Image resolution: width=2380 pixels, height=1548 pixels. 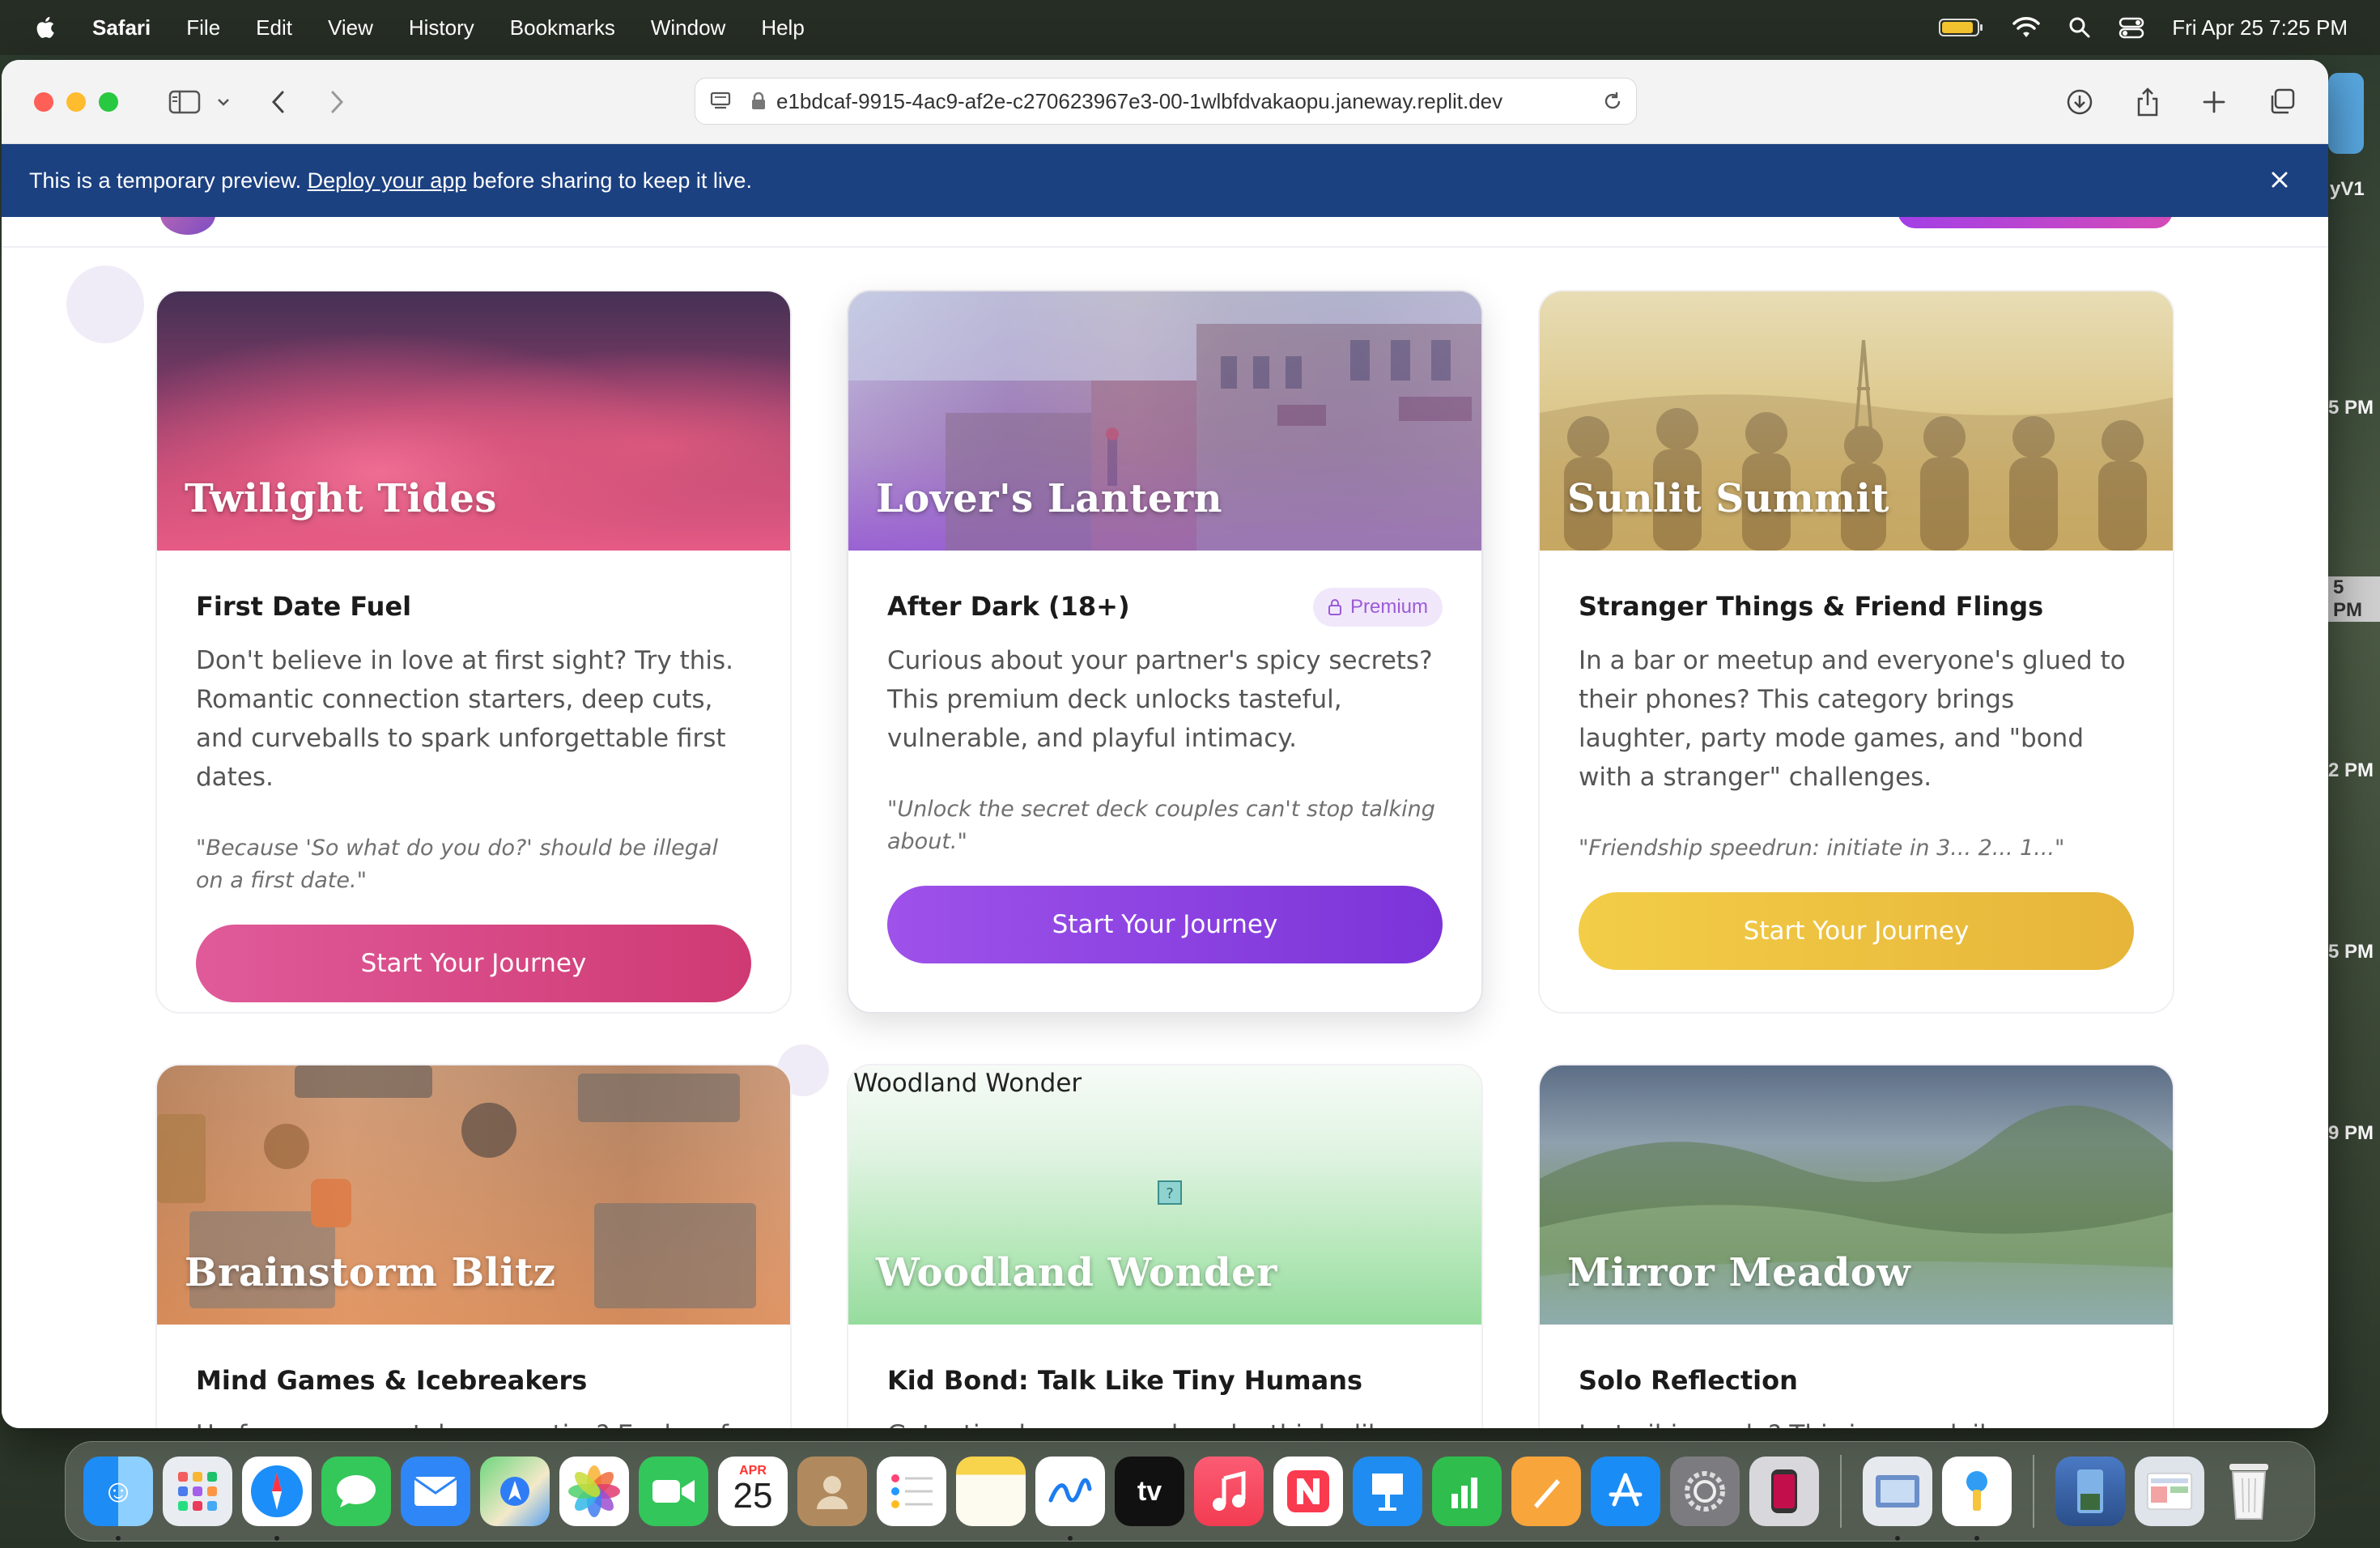 What do you see at coordinates (2282, 102) in the screenshot?
I see `tab-overview-icon` at bounding box center [2282, 102].